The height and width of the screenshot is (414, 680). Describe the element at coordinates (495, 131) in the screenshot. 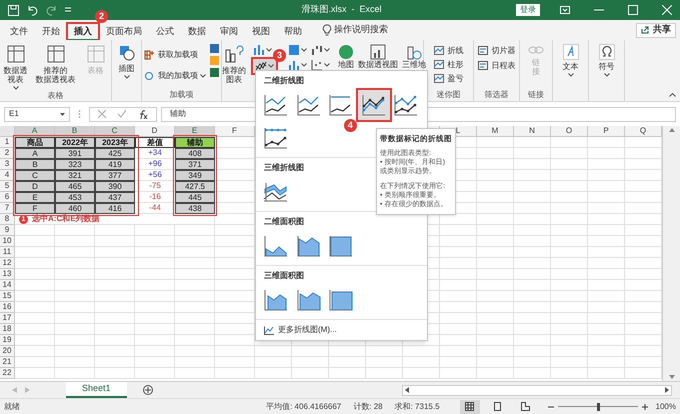

I see `column-header: M` at that location.